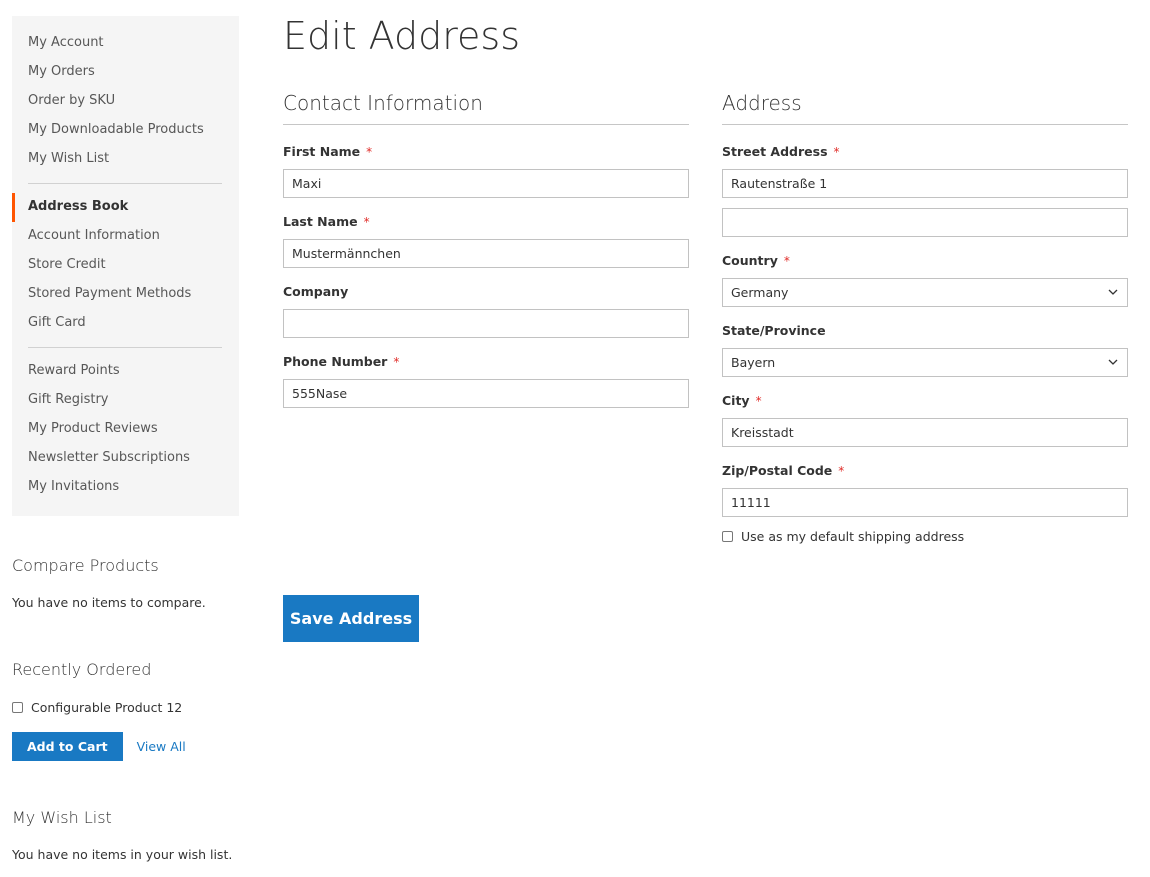 The height and width of the screenshot is (877, 1150). I want to click on zip-postal-code-label: Zip/Postal Code *, so click(783, 470).